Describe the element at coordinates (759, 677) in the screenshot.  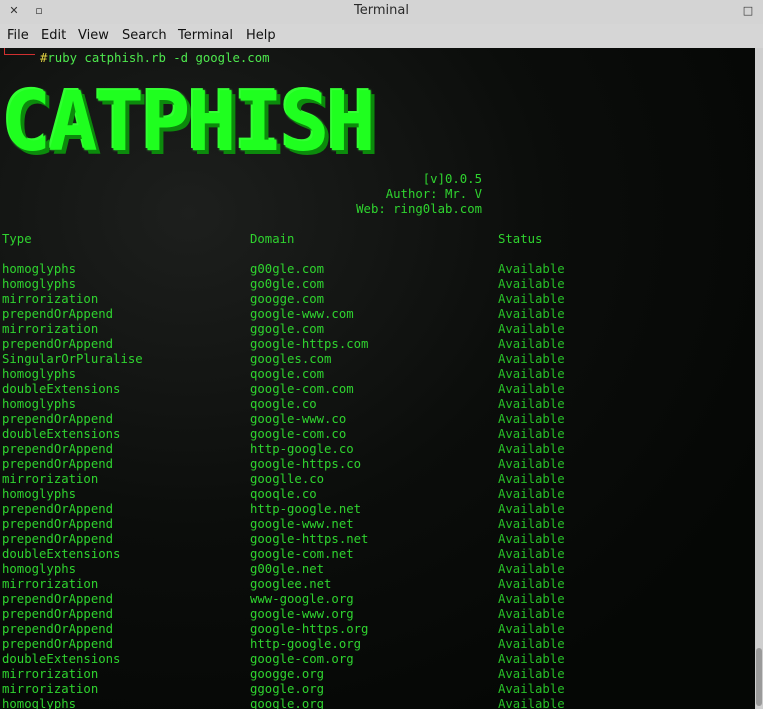
I see `scrollbar-thumb` at that location.